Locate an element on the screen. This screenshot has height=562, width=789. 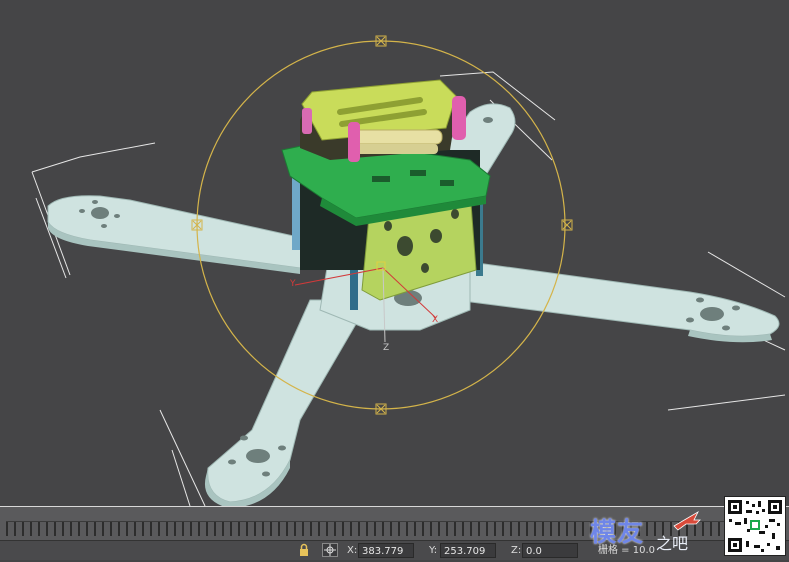
watermark-logo: 模友 之吧 is located at coordinates (646, 532).